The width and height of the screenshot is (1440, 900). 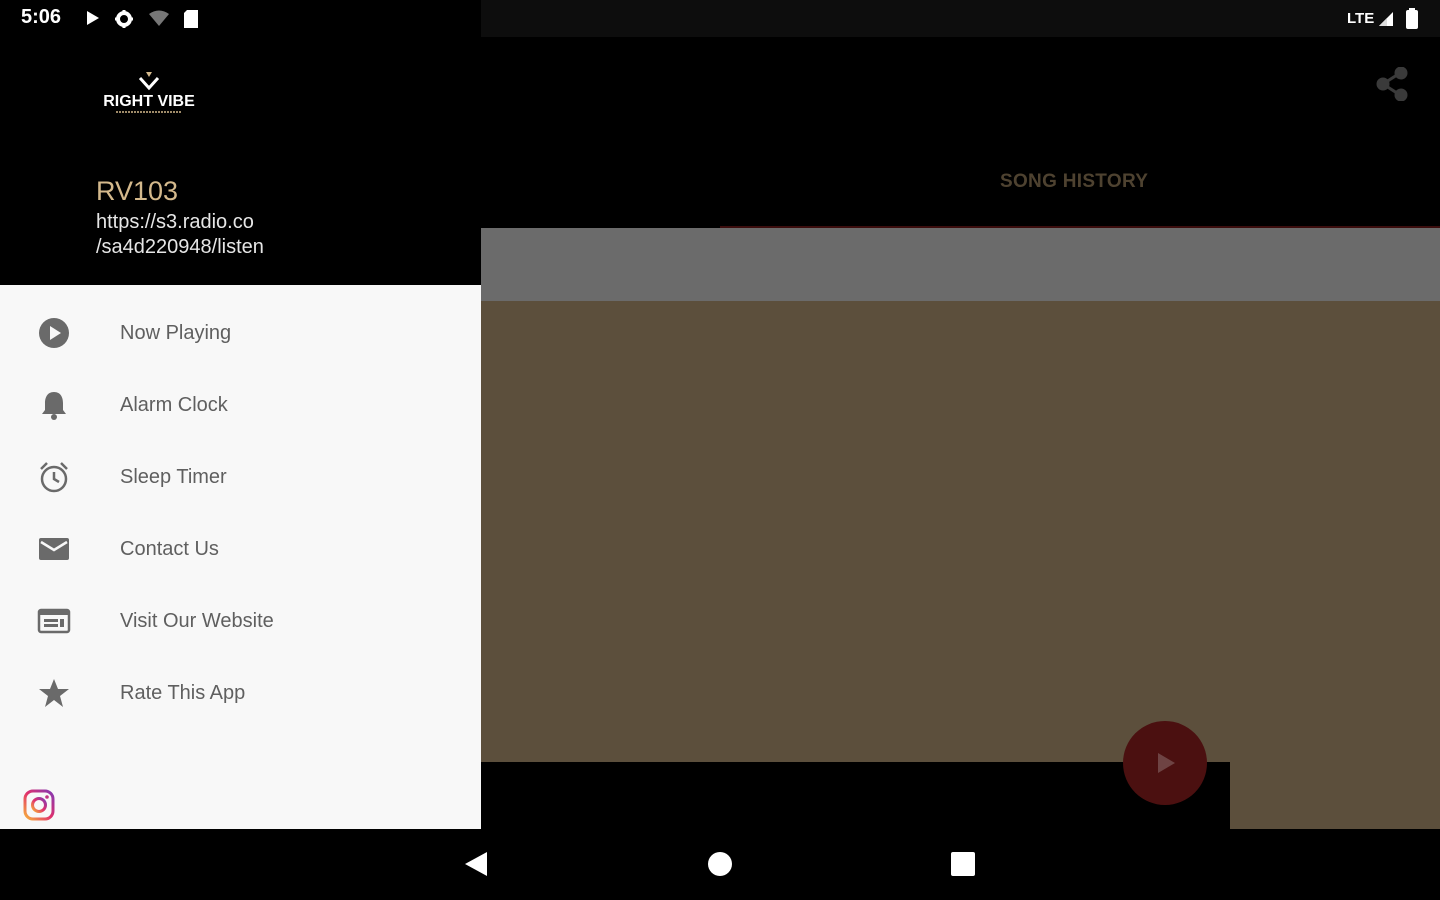 I want to click on share-icon, so click(x=1392, y=84).